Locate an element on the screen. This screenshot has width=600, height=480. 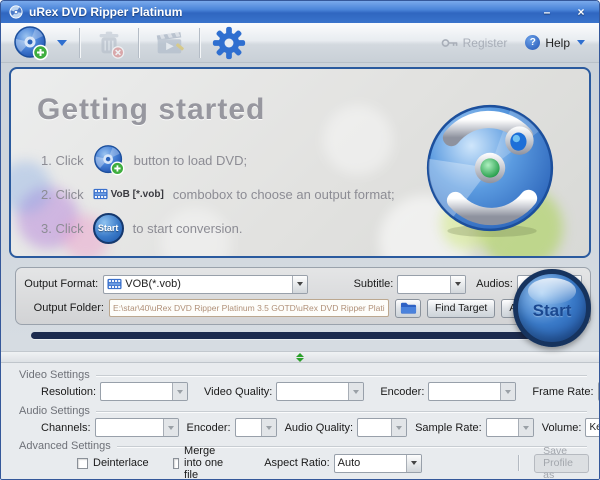
find-target-button: Find Target is located at coordinates (461, 308).